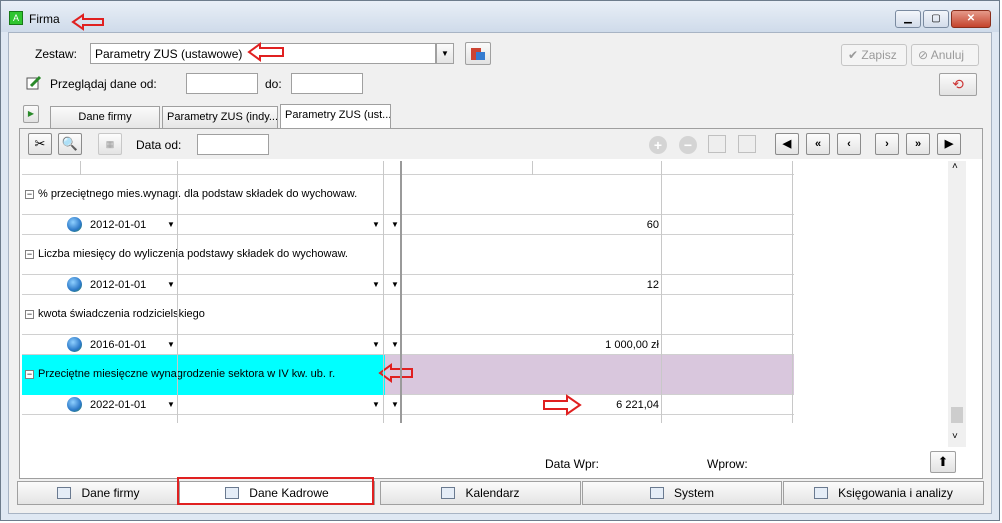 The height and width of the screenshot is (523, 1002). What do you see at coordinates (957, 304) in the screenshot?
I see `vertical-scrollbar: ˄ ˅` at bounding box center [957, 304].